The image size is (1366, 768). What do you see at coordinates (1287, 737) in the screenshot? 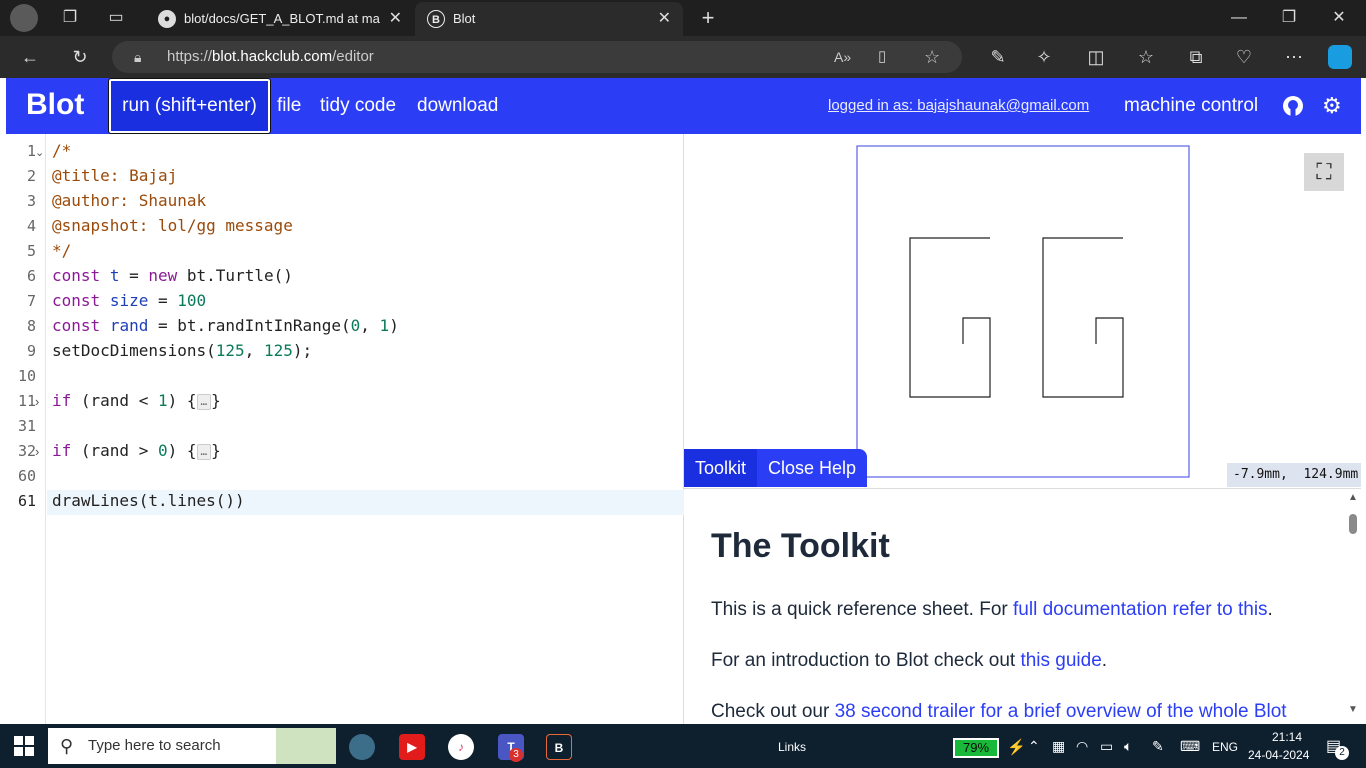
I see `clock-time: 21:14` at bounding box center [1287, 737].